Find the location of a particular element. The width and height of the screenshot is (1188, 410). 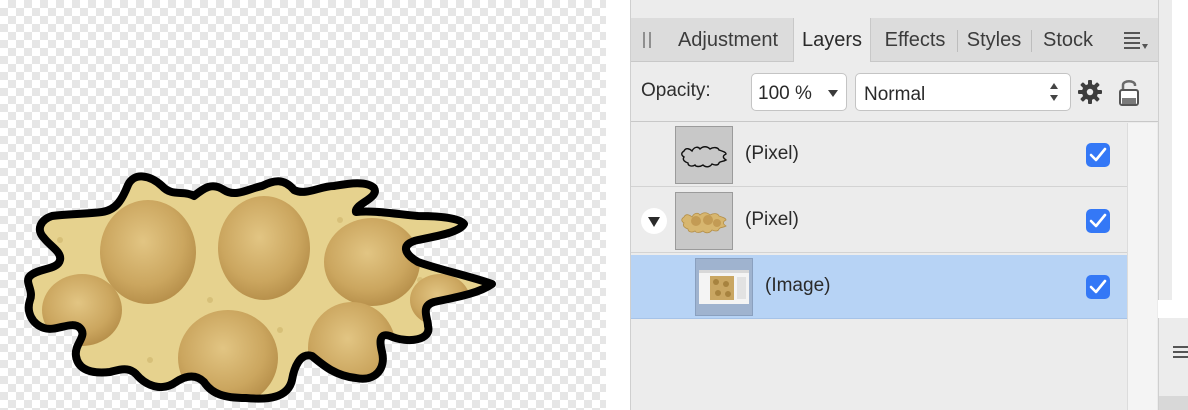

blend-mode-value: Normal is located at coordinates (895, 94).